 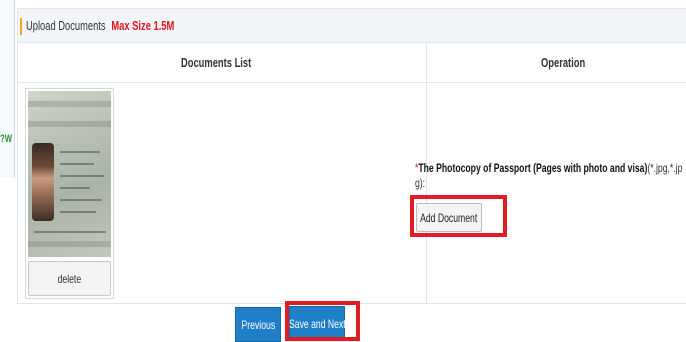 What do you see at coordinates (6, 139) in the screenshot?
I see `side-snippet: ?W` at bounding box center [6, 139].